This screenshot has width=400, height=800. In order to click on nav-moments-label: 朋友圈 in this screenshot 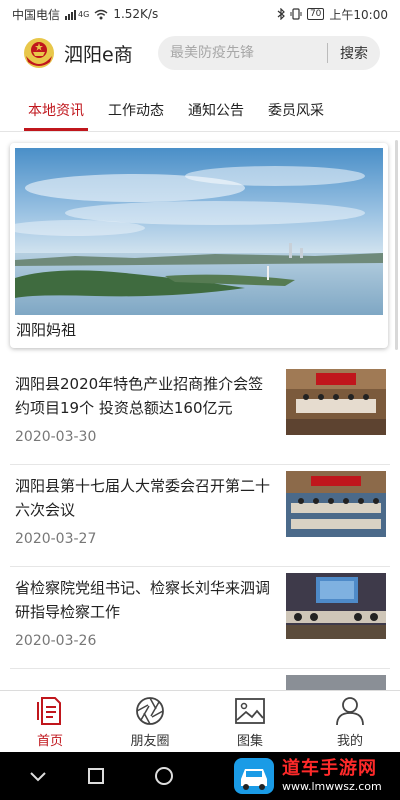, I will do `click(150, 741)`.